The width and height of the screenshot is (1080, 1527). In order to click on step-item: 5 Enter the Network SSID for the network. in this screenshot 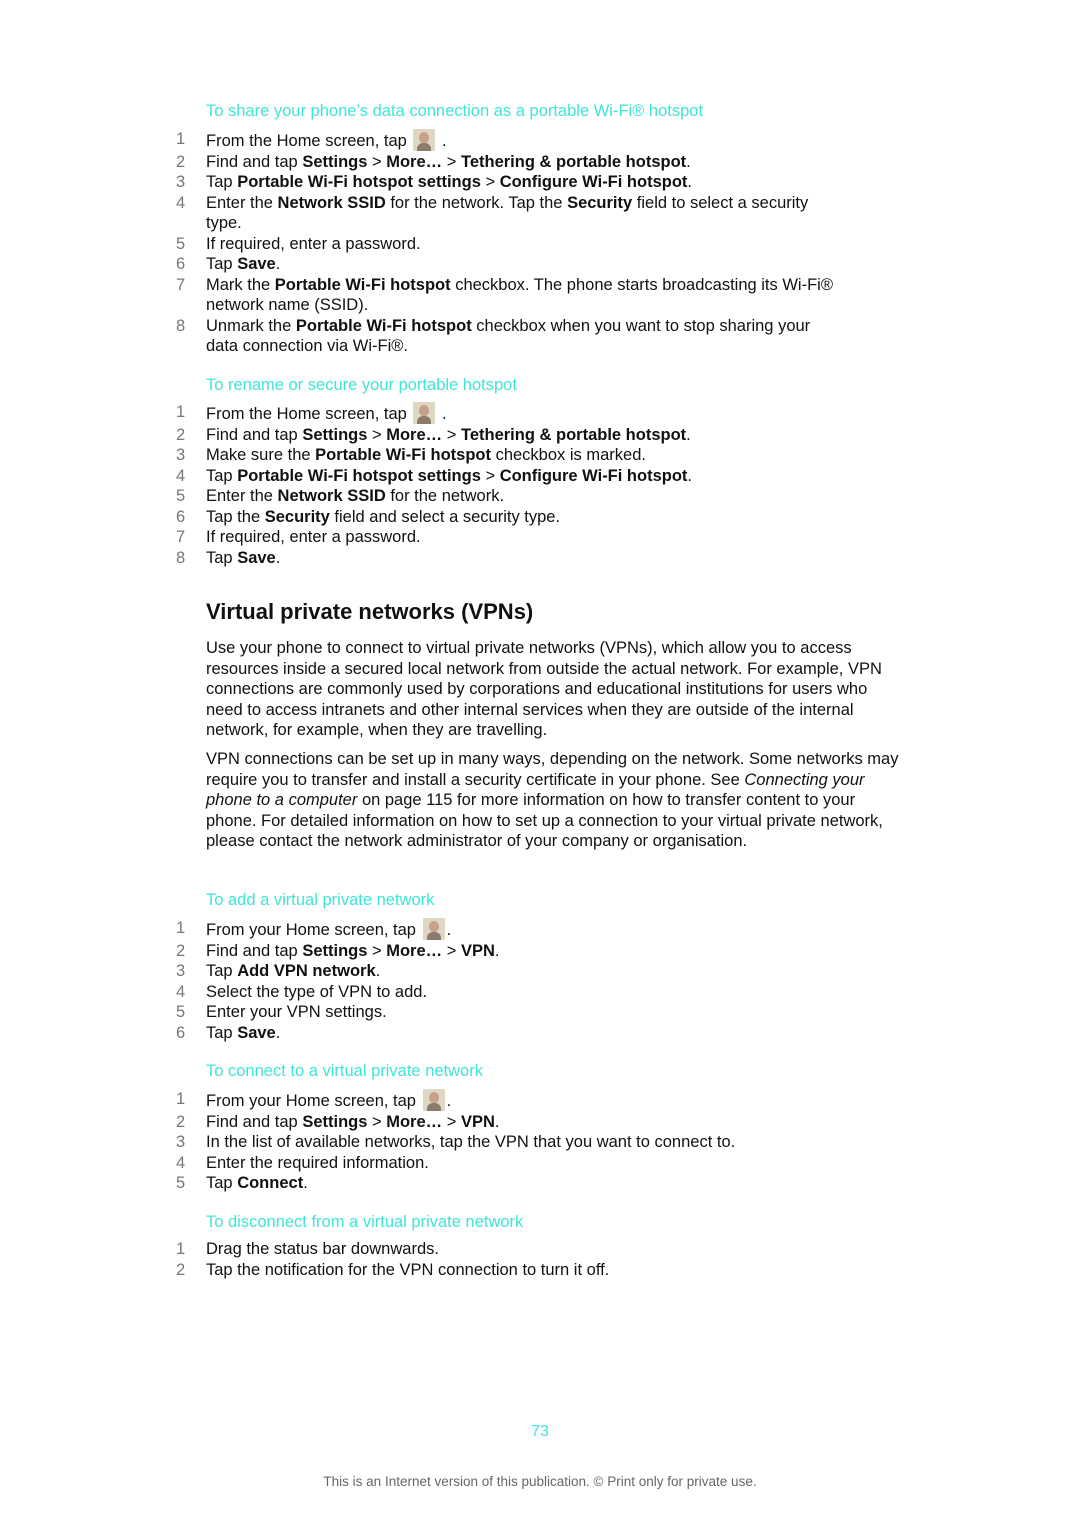, I will do `click(423, 496)`.